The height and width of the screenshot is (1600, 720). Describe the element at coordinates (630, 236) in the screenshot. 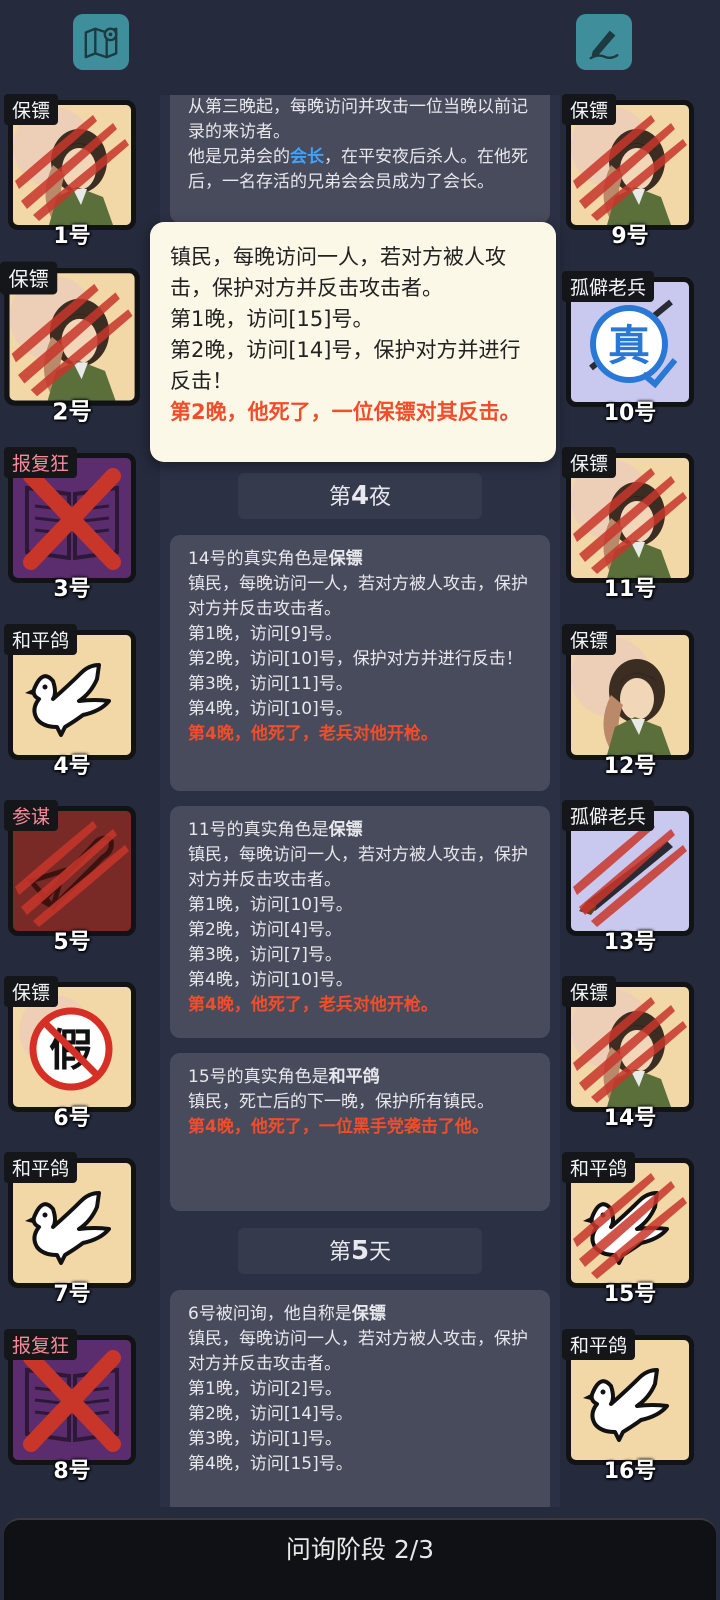

I see `player-number: 9号` at that location.